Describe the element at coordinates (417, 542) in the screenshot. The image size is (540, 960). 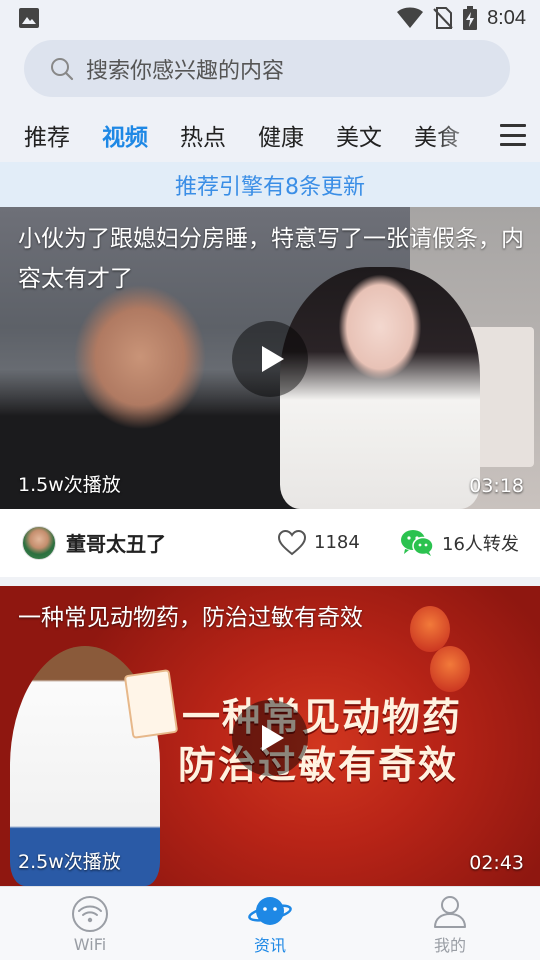
I see `wechat-icon` at that location.